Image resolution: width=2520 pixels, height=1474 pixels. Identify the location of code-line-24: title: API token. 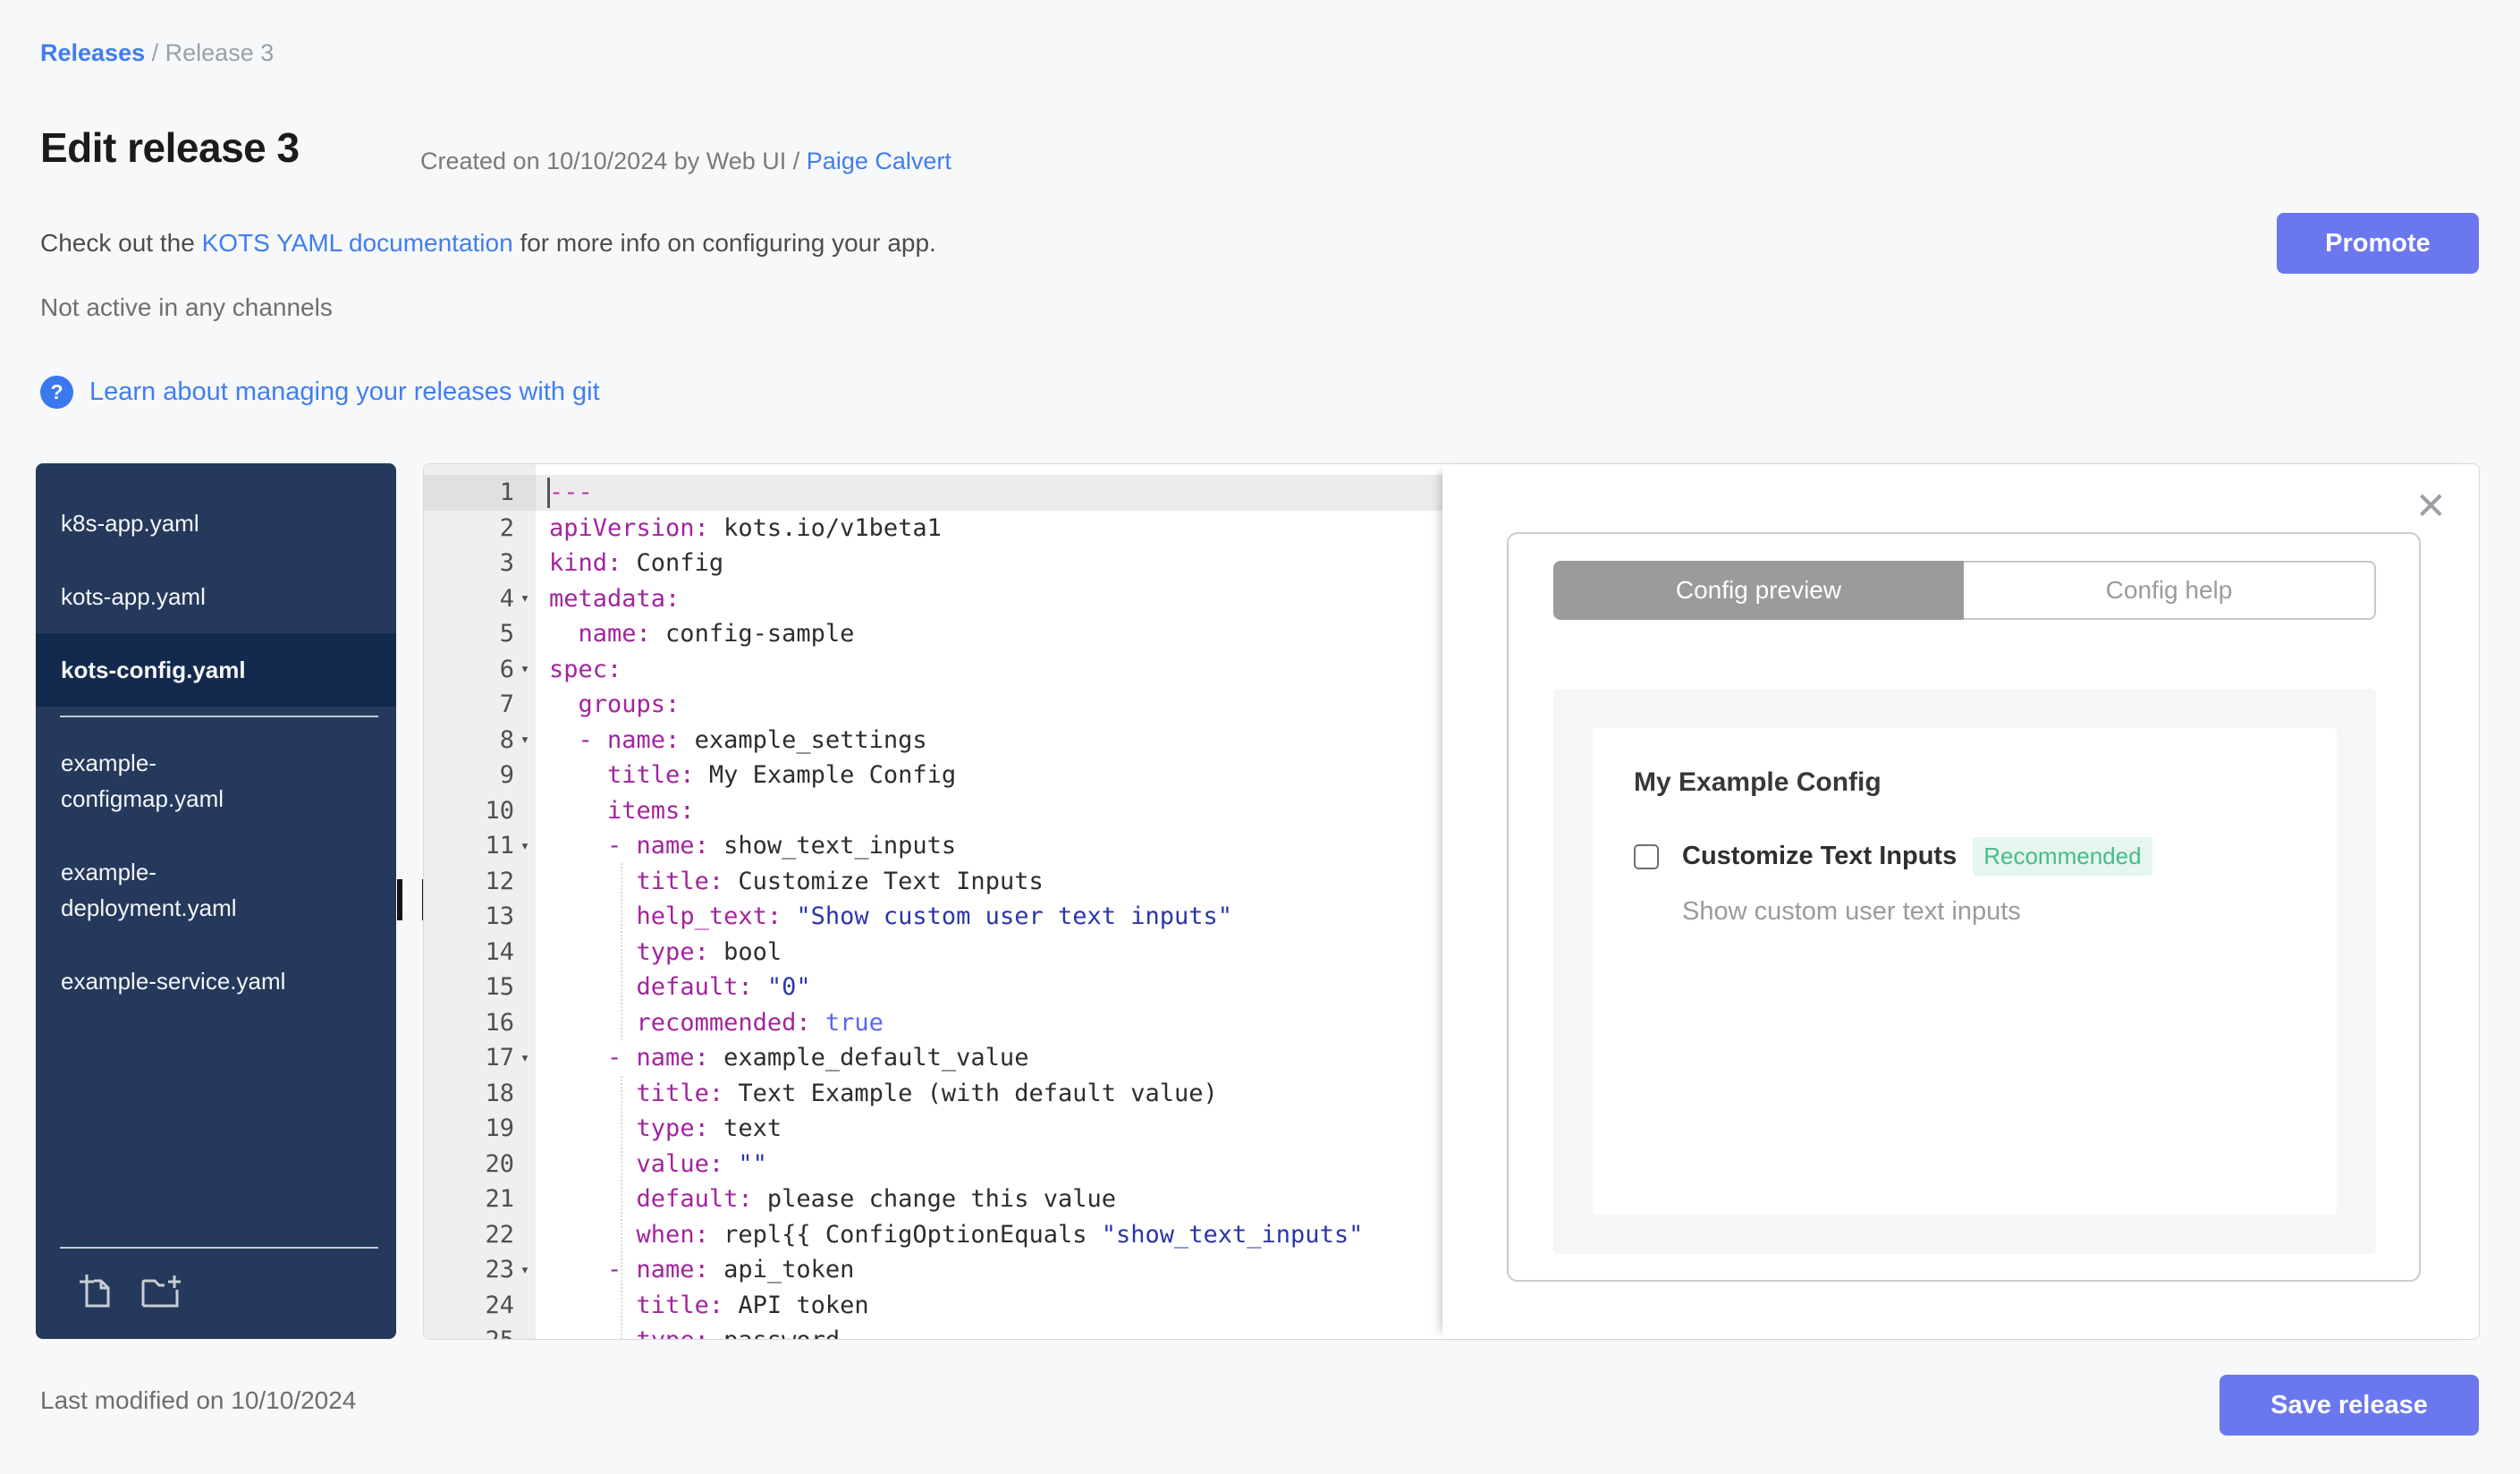
(989, 1306).